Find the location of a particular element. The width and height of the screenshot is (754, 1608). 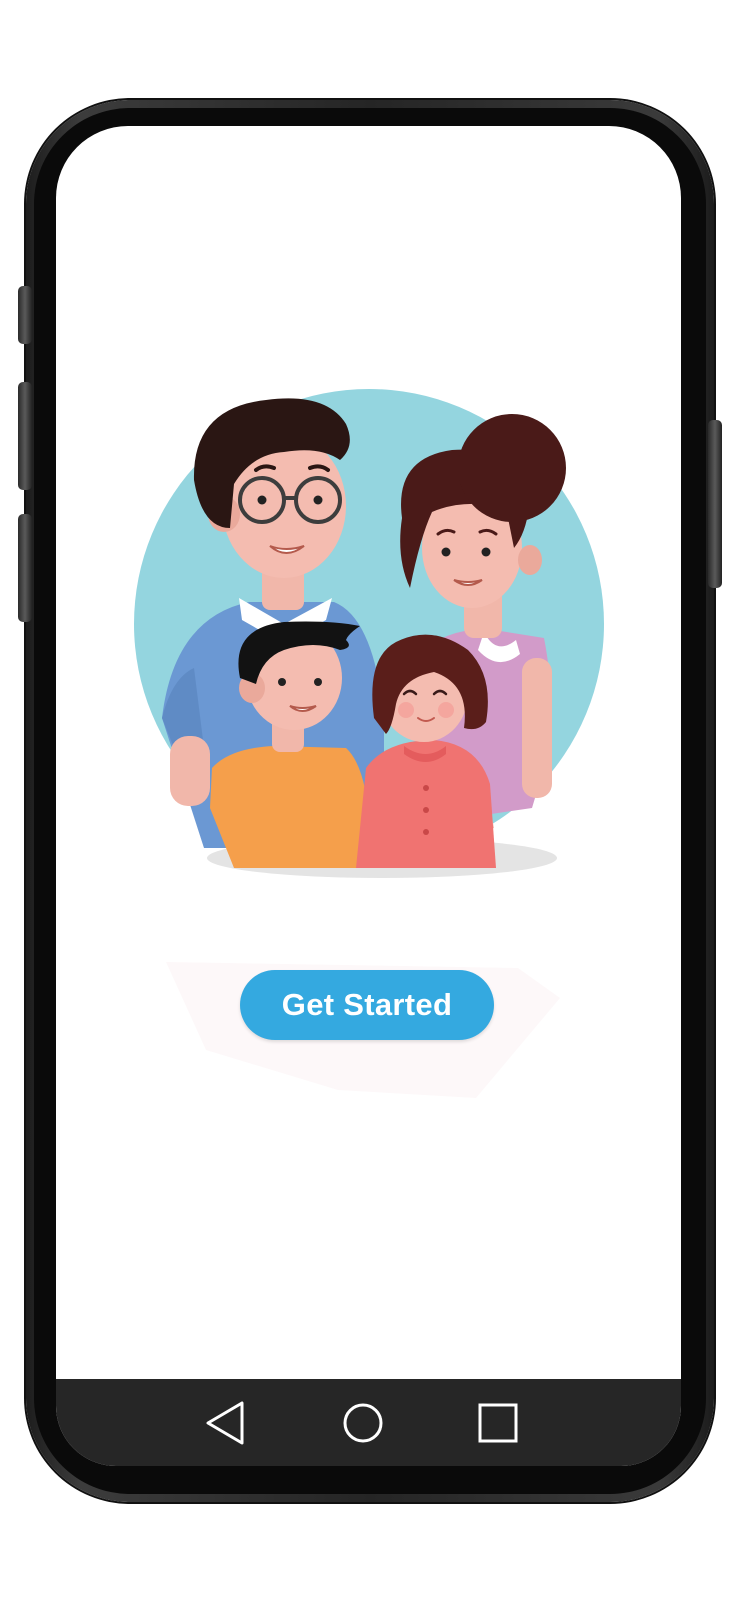

home-icon is located at coordinates (363, 1423).